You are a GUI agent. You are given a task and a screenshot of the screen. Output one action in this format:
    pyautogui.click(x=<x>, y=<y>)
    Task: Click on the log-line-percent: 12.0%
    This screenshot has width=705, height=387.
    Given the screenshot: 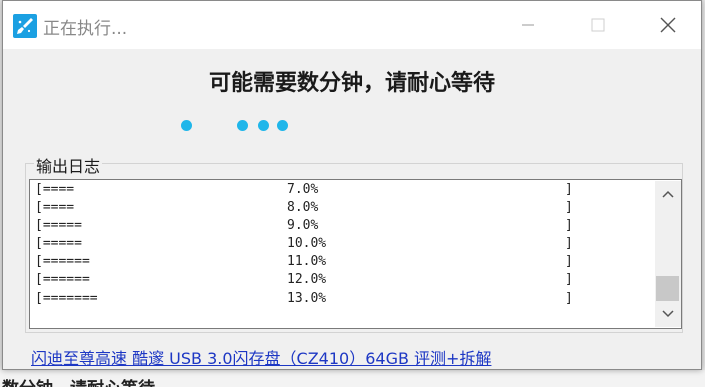 What is the action you would take?
    pyautogui.click(x=307, y=280)
    